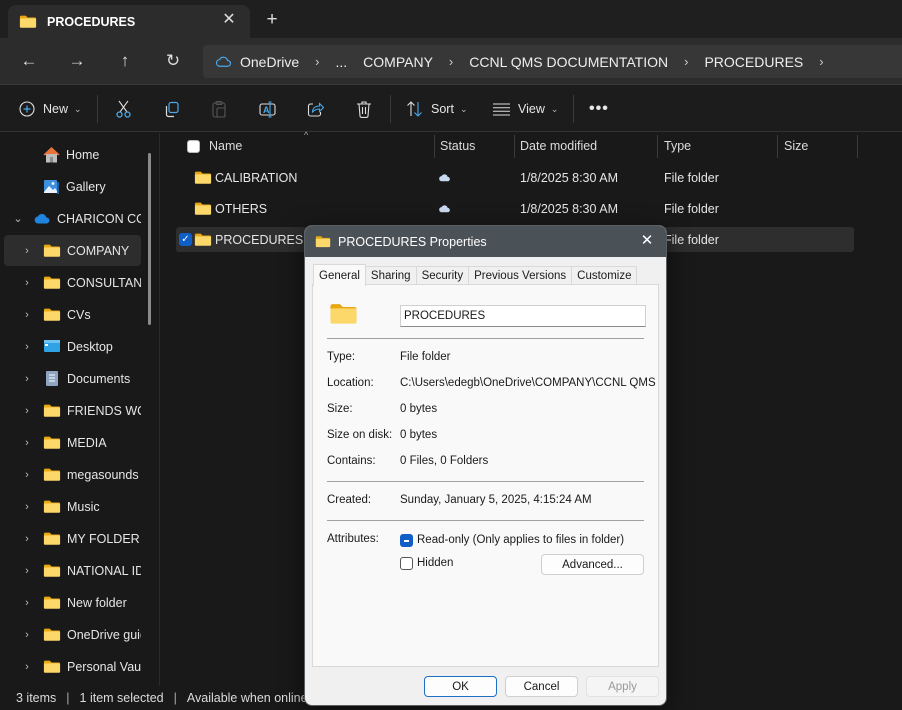 This screenshot has width=902, height=710. I want to click on column-header-type: Type, so click(677, 146).